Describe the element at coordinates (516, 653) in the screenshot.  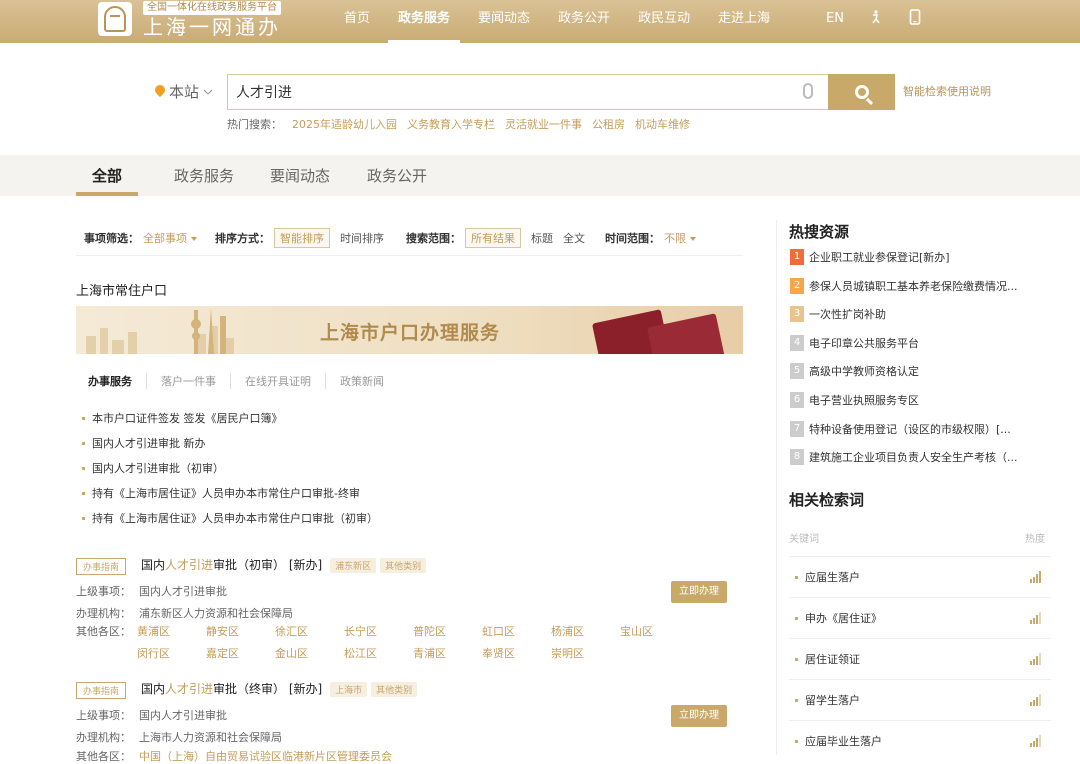
I see `district-link: 奉贤区` at that location.